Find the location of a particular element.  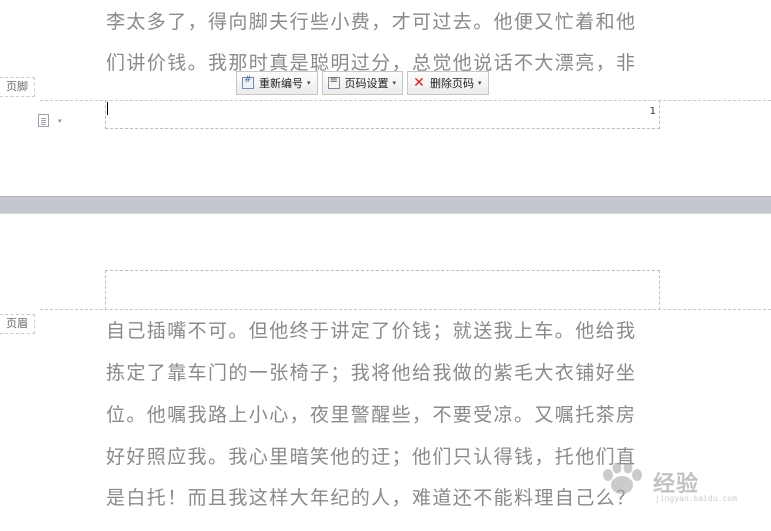

body-text-line: 自己插嘴不可。但他终于讲定了价钱；就送我上车。他给我 is located at coordinates (386, 331).